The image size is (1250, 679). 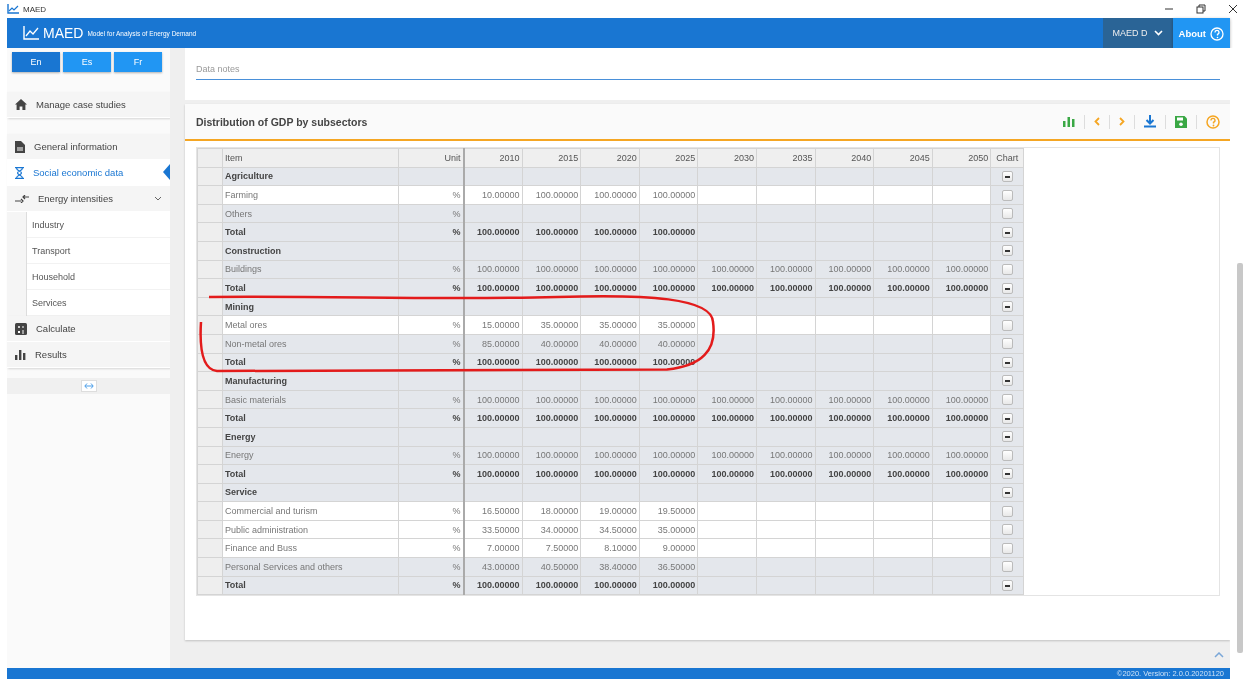 What do you see at coordinates (282, 121) in the screenshot?
I see `table-title: Distribution of GDP by subsectors` at bounding box center [282, 121].